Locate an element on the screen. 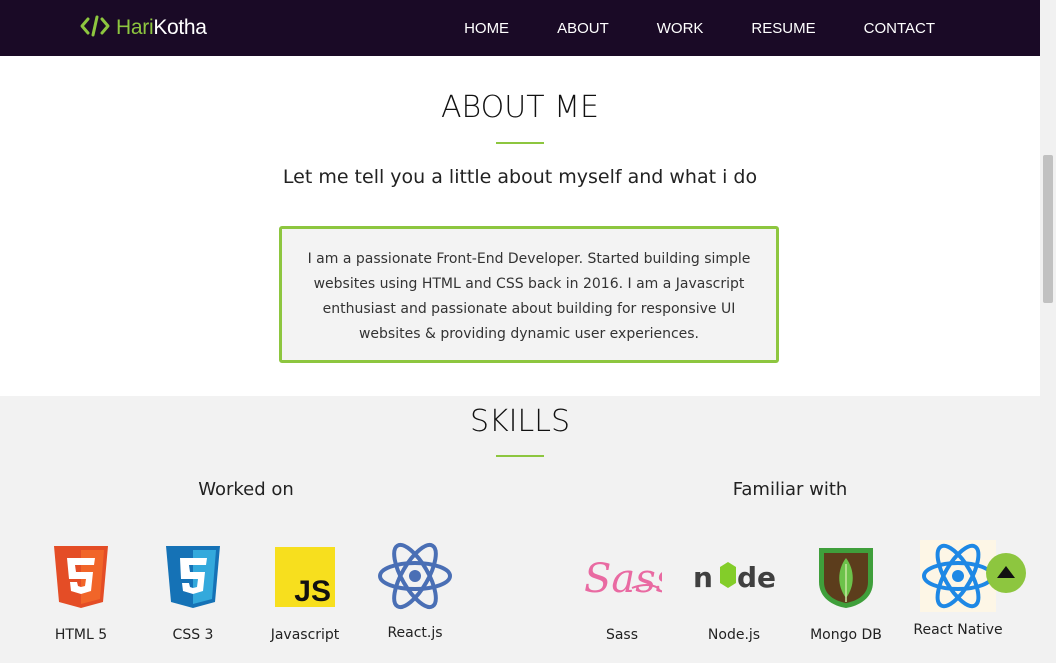 This screenshot has height=663, width=1056. brand-name-part2: Kotha is located at coordinates (180, 27).